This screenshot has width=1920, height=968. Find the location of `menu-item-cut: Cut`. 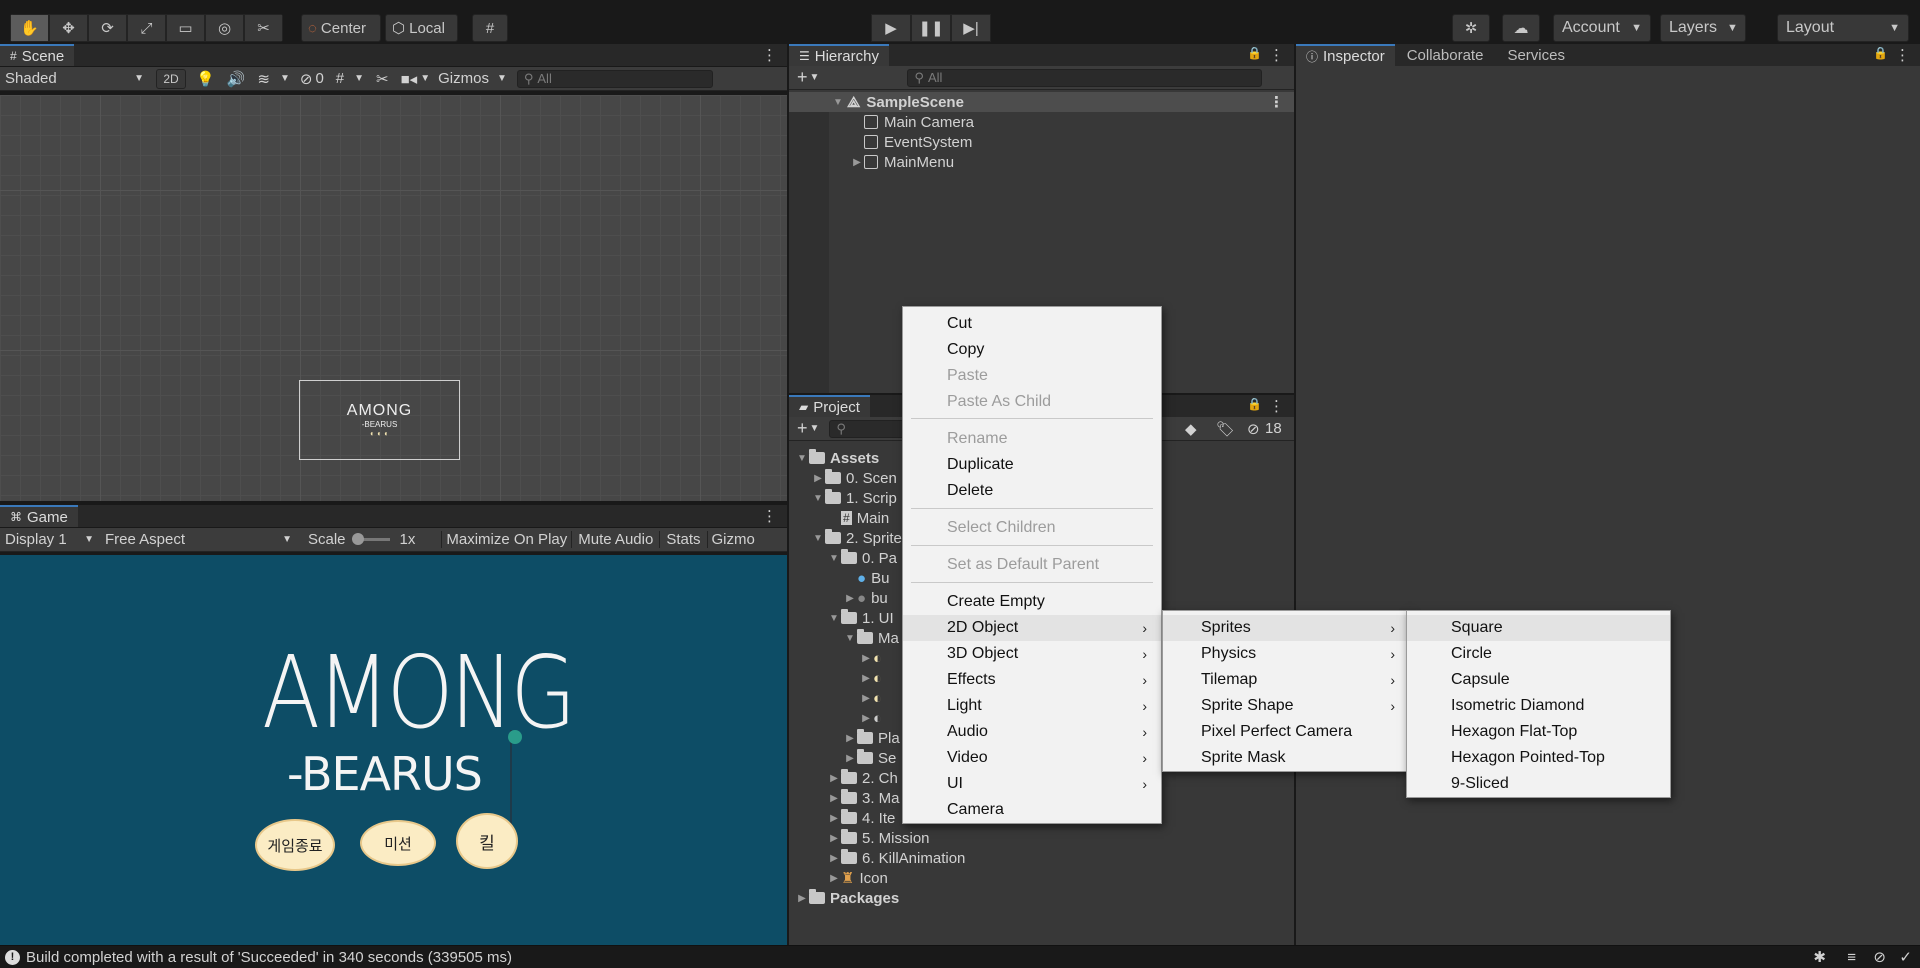

menu-item-cut: Cut is located at coordinates (1032, 324).